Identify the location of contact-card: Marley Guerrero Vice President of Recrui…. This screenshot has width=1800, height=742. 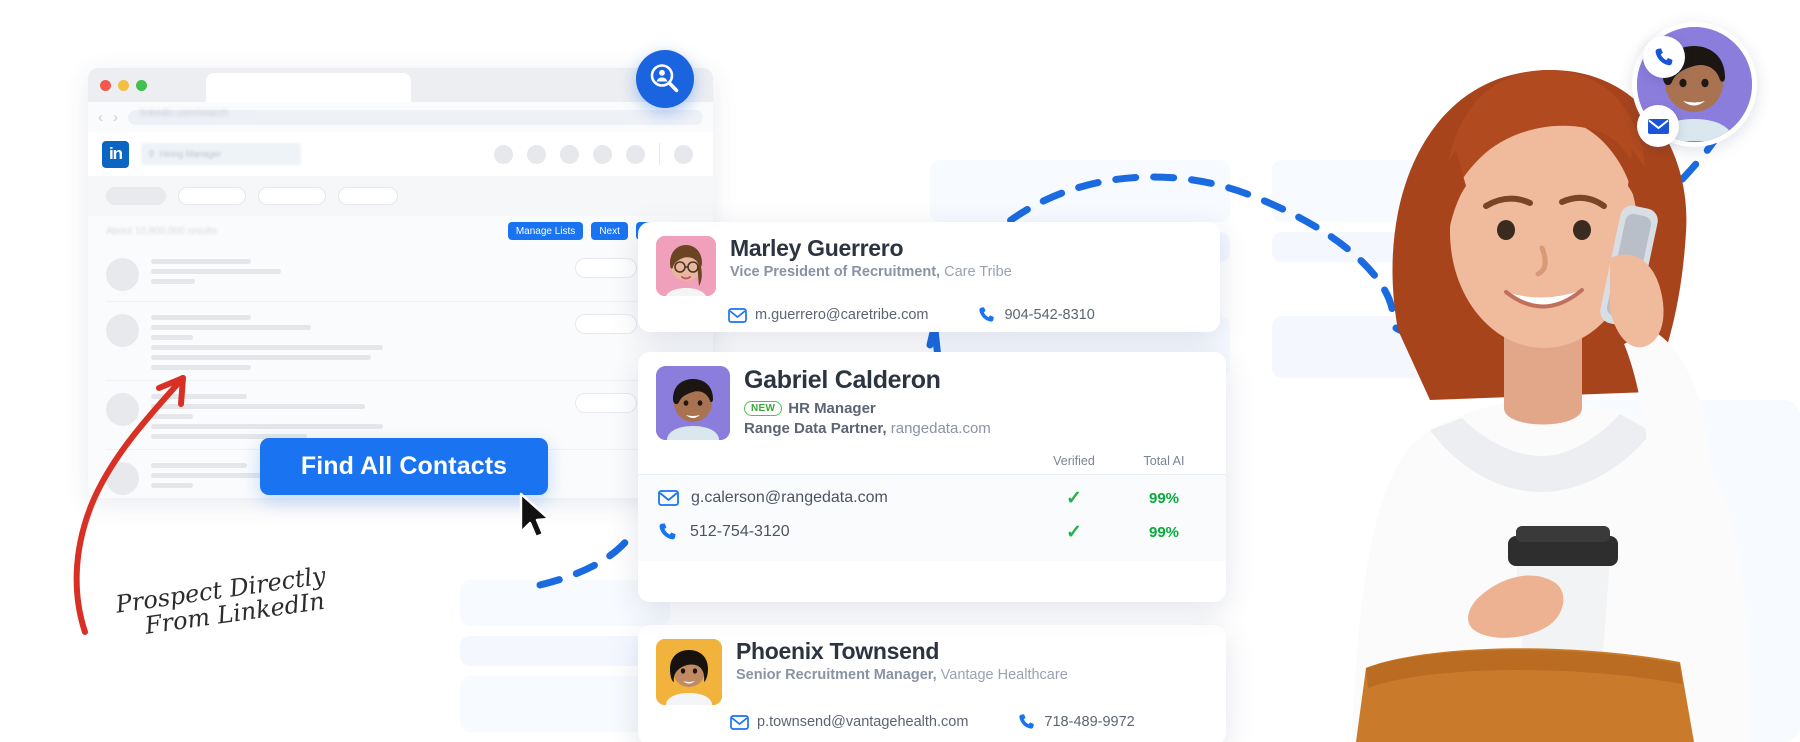
(929, 277).